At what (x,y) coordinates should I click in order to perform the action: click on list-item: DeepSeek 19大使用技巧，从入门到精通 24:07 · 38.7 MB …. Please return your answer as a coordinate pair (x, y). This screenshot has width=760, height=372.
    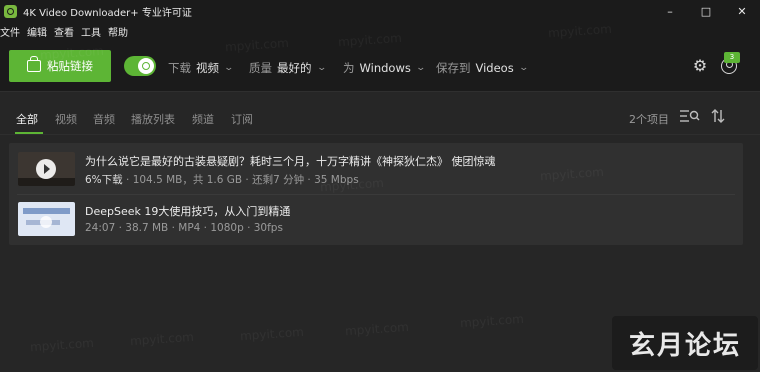
    Looking at the image, I should click on (376, 220).